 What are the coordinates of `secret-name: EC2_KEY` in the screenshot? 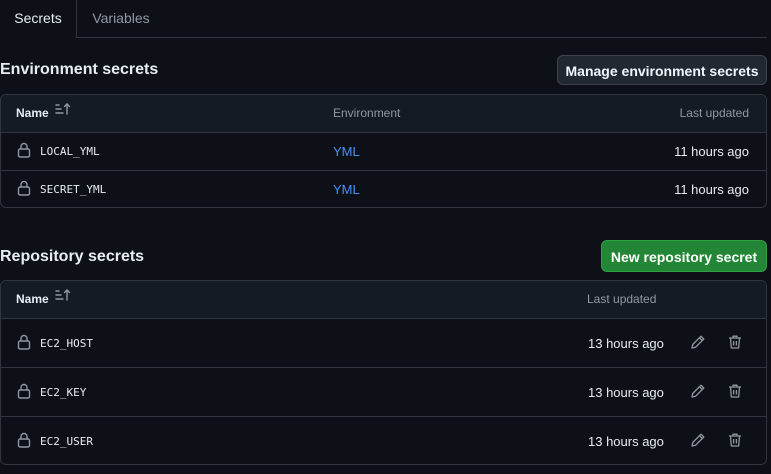 It's located at (63, 392).